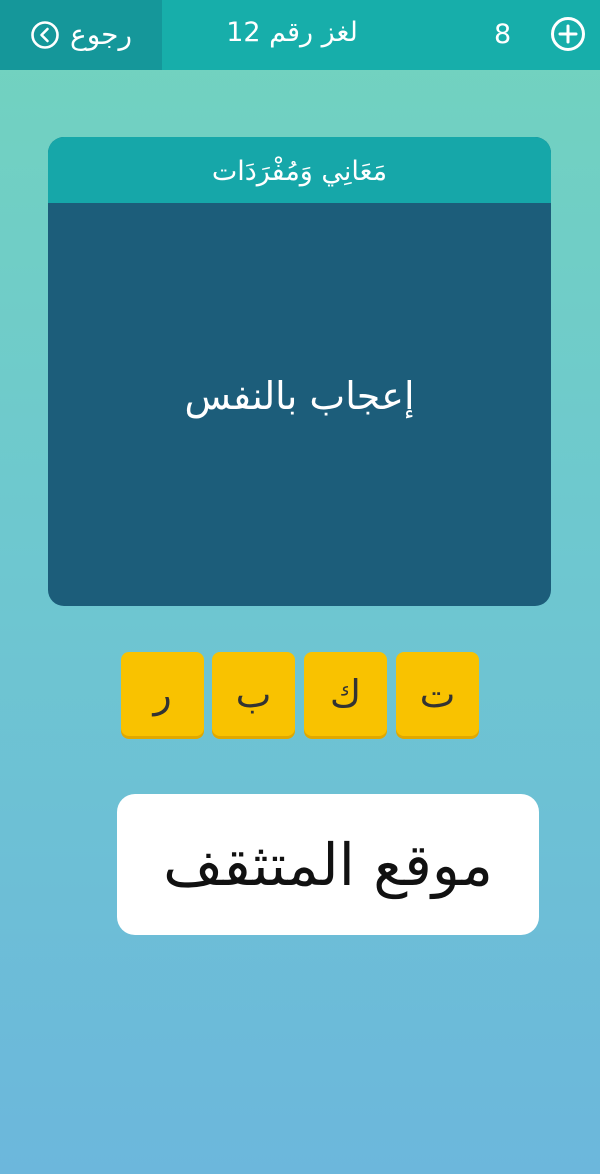  Describe the element at coordinates (253, 694) in the screenshot. I see `letter-tile: ب` at that location.